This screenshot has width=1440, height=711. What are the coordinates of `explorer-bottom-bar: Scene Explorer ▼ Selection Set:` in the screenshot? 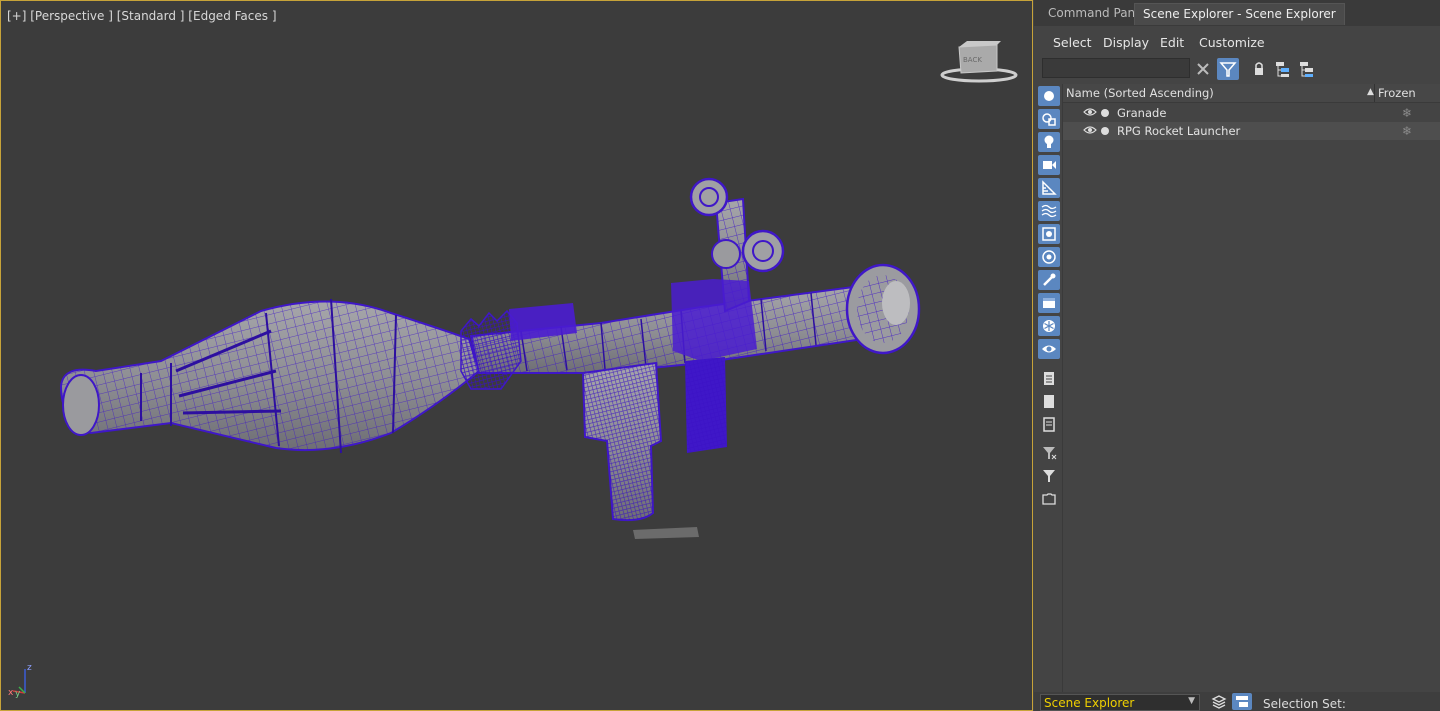 It's located at (1237, 701).